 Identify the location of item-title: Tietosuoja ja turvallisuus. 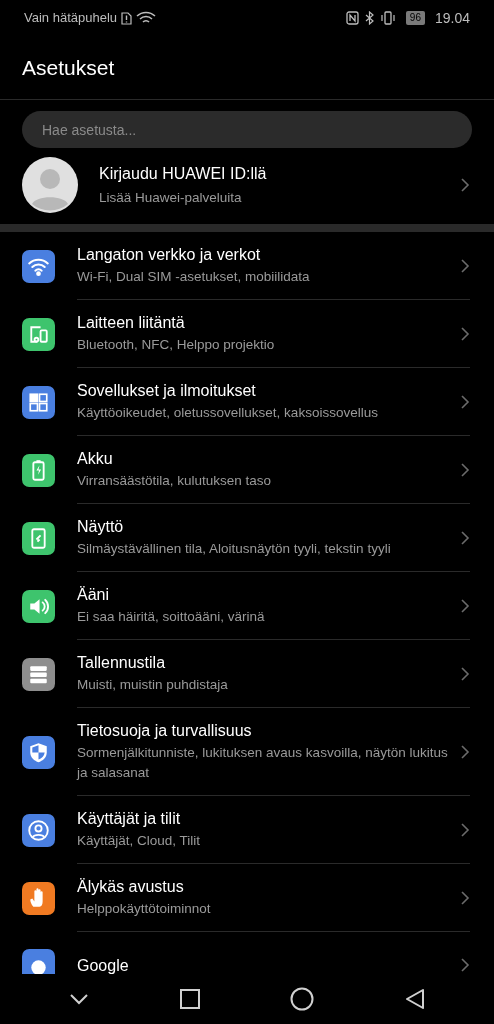
(165, 731).